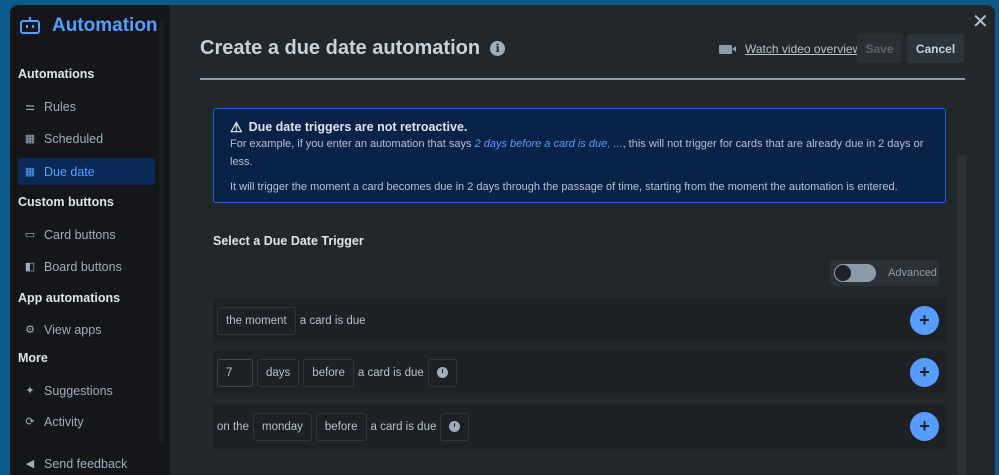  What do you see at coordinates (86, 421) in the screenshot?
I see `sidebar-item-activity: ⟳ Activity` at bounding box center [86, 421].